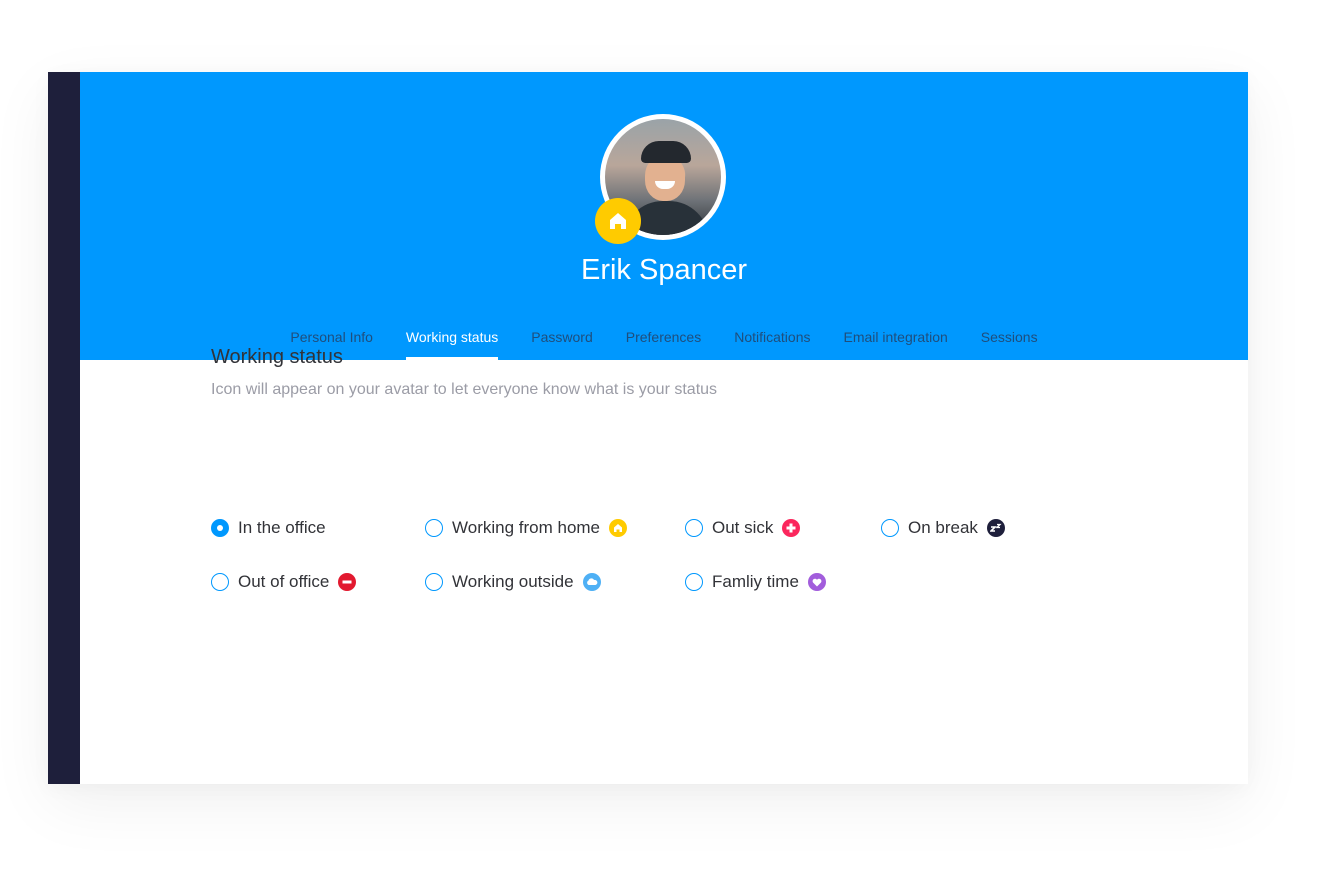 This screenshot has height=872, width=1328. Describe the element at coordinates (694, 528) in the screenshot. I see `radio-out-sick` at that location.